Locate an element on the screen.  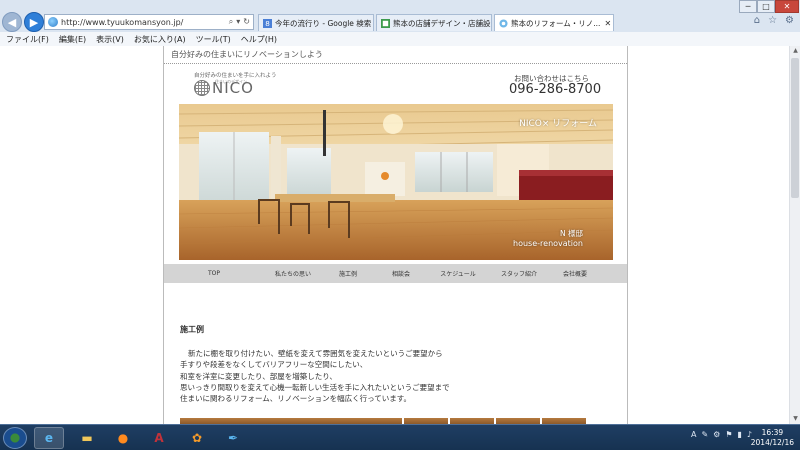
search-icon: ⌕ is located at coordinates (231, 22).